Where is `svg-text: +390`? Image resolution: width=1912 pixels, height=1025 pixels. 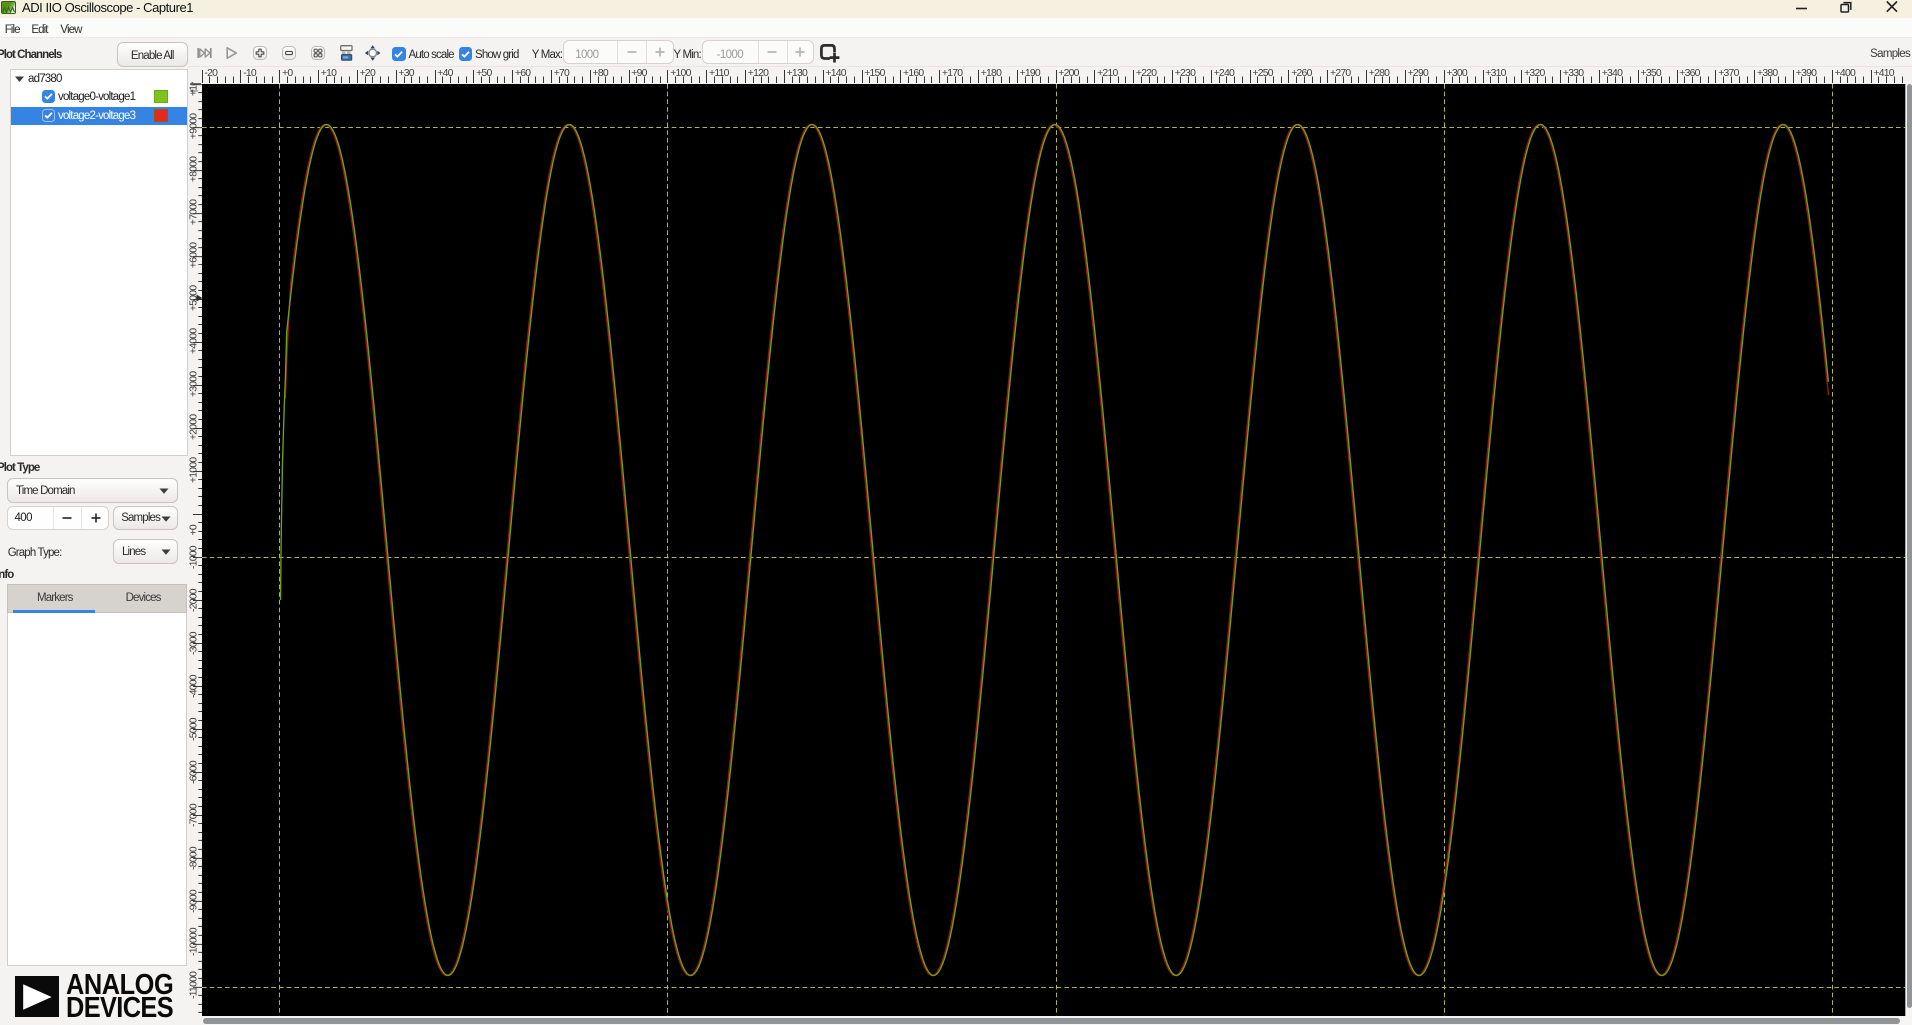 svg-text: +390 is located at coordinates (1806, 73).